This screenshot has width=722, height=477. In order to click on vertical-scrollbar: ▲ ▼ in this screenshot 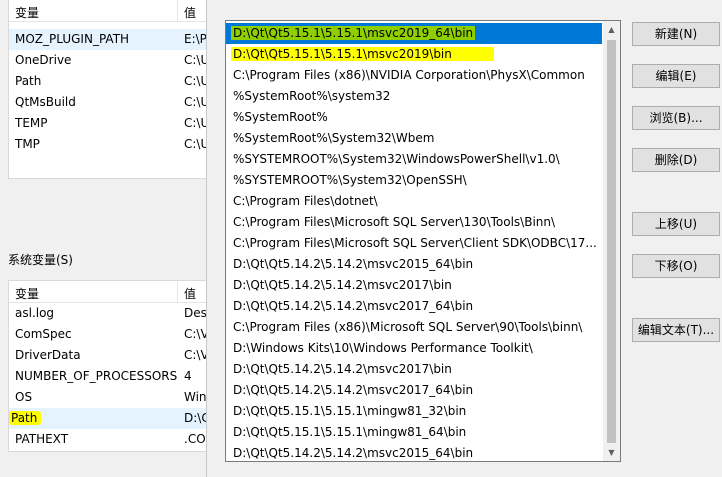, I will do `click(611, 241)`.